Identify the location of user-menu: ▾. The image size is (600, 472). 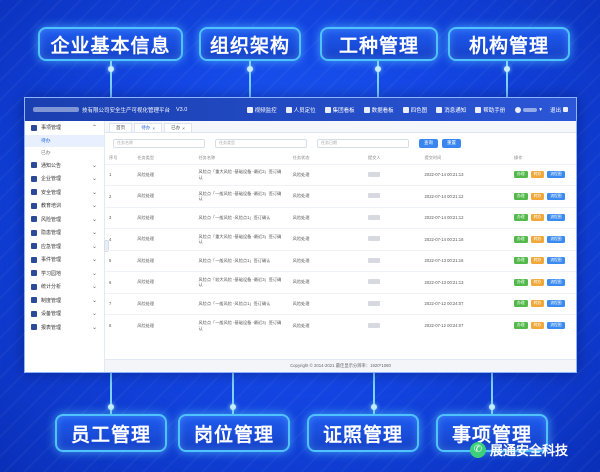
(528, 109).